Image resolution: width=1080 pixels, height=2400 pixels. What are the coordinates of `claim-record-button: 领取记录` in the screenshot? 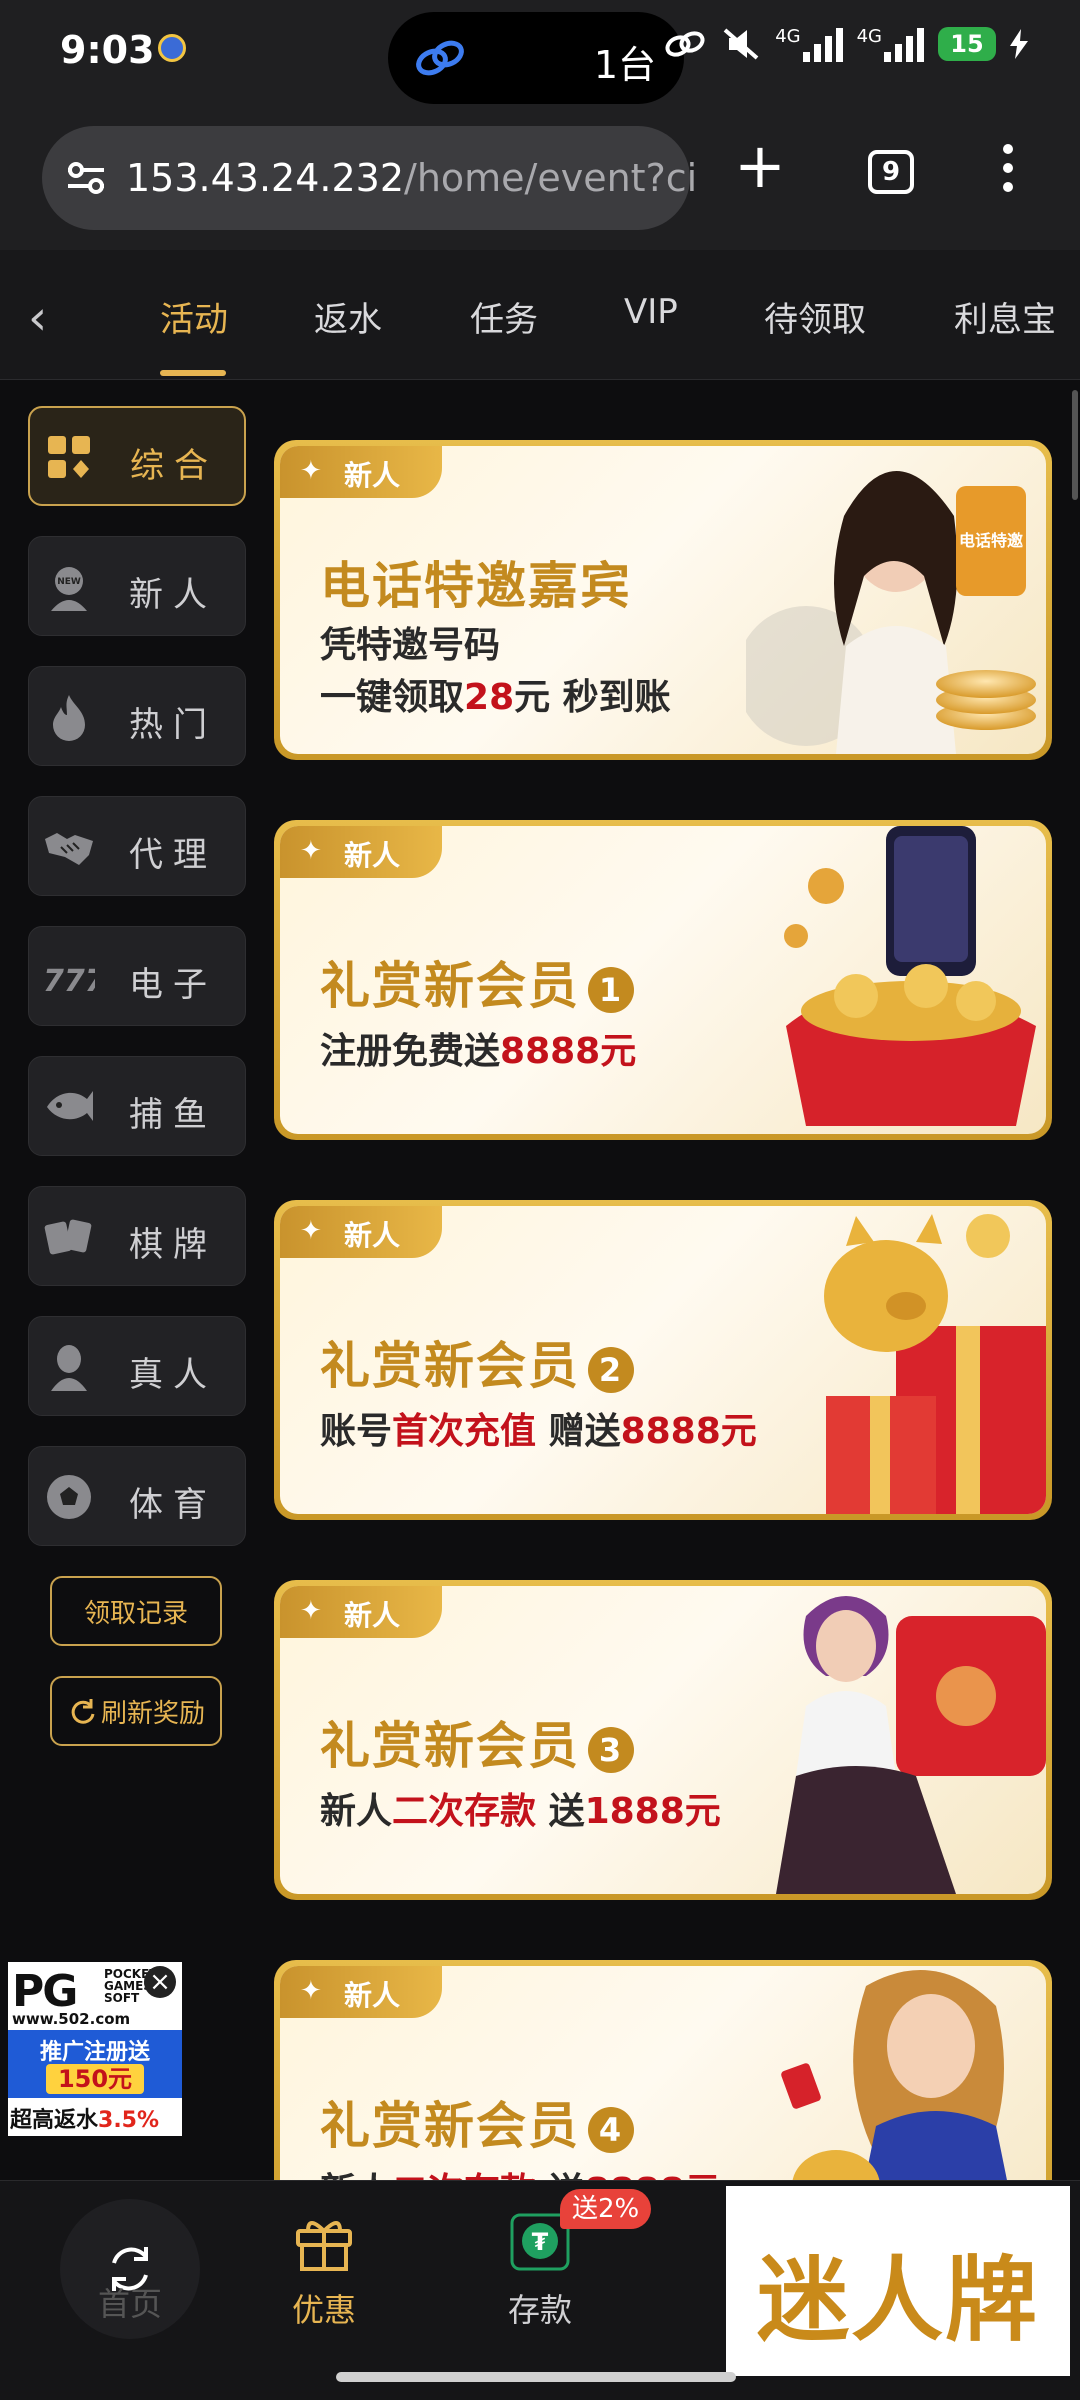 It's located at (136, 1611).